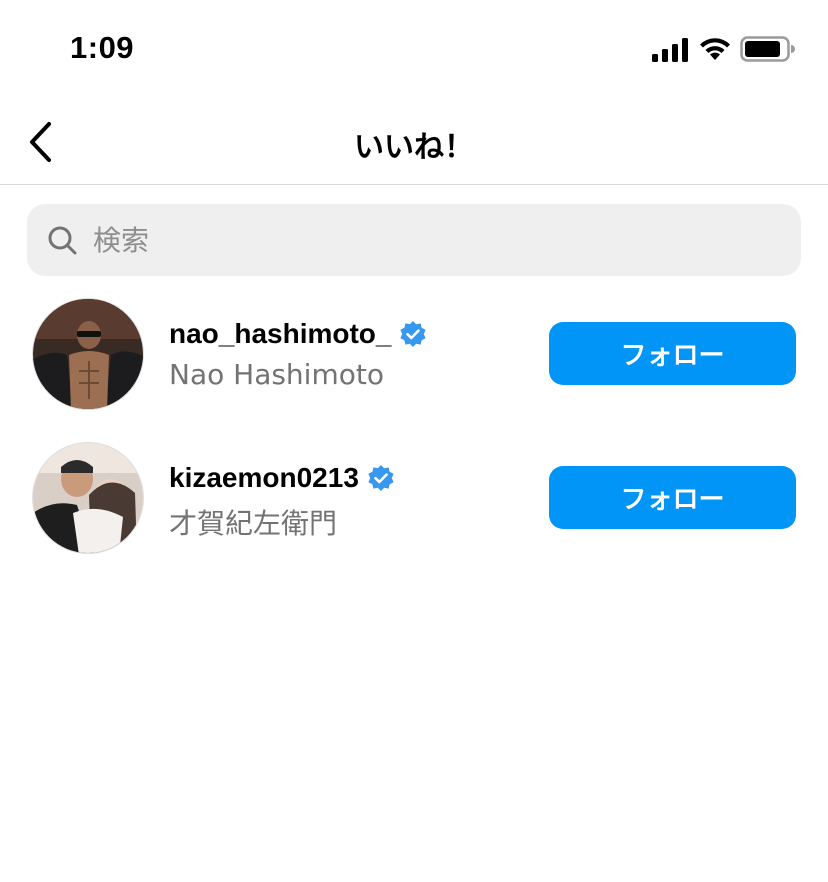 Image resolution: width=828 pixels, height=882 pixels. What do you see at coordinates (414, 50) in the screenshot?
I see `status-bar: 1:09` at bounding box center [414, 50].